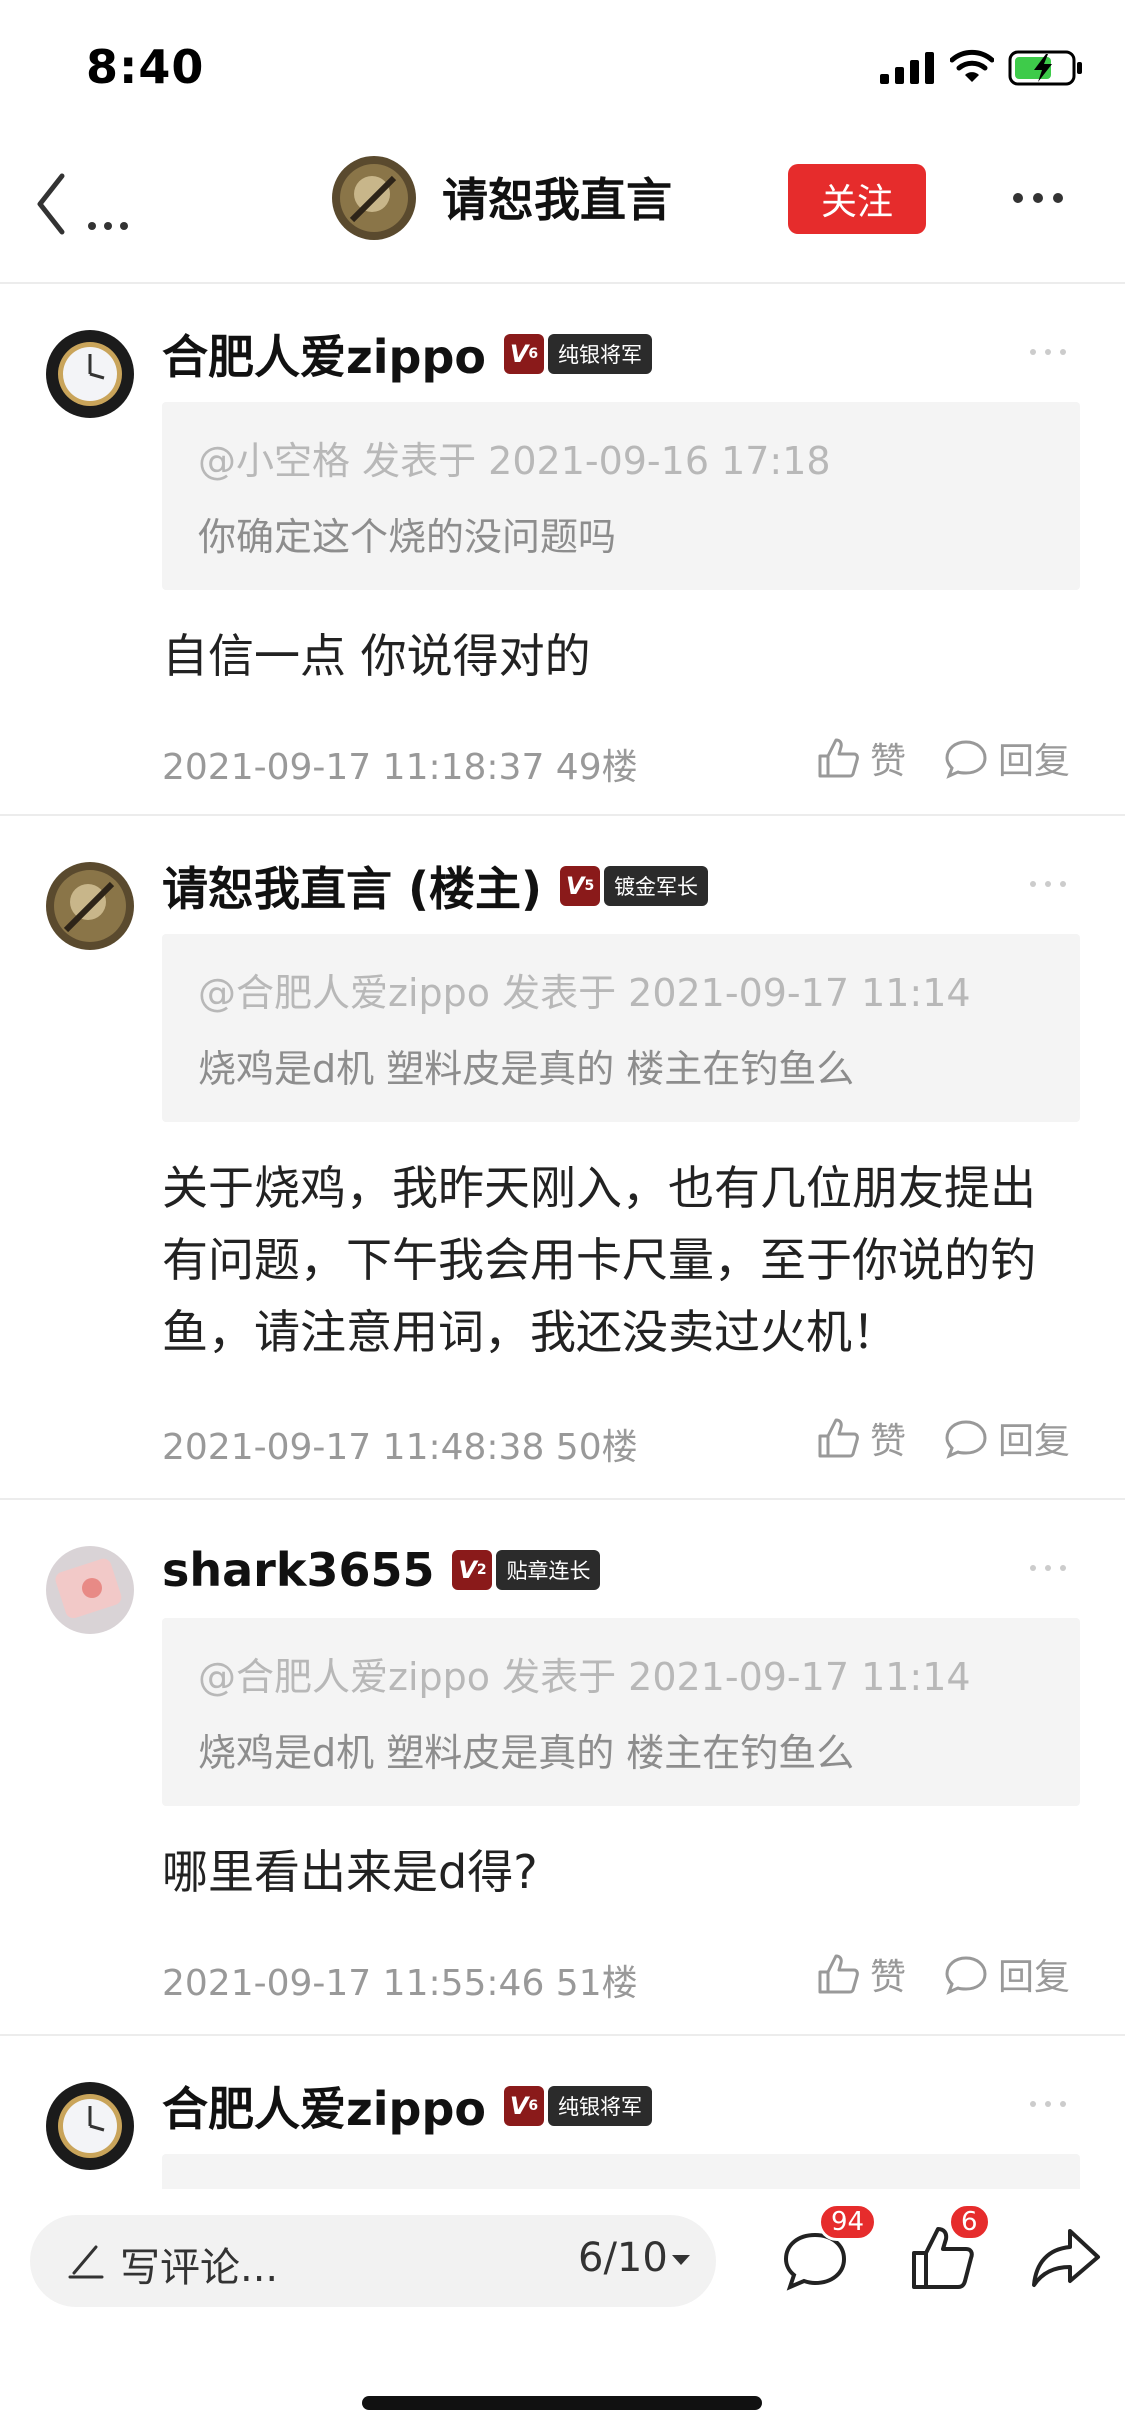  I want to click on comment-meta: 2021-09-17 11:55:46 51楼, so click(400, 1983).